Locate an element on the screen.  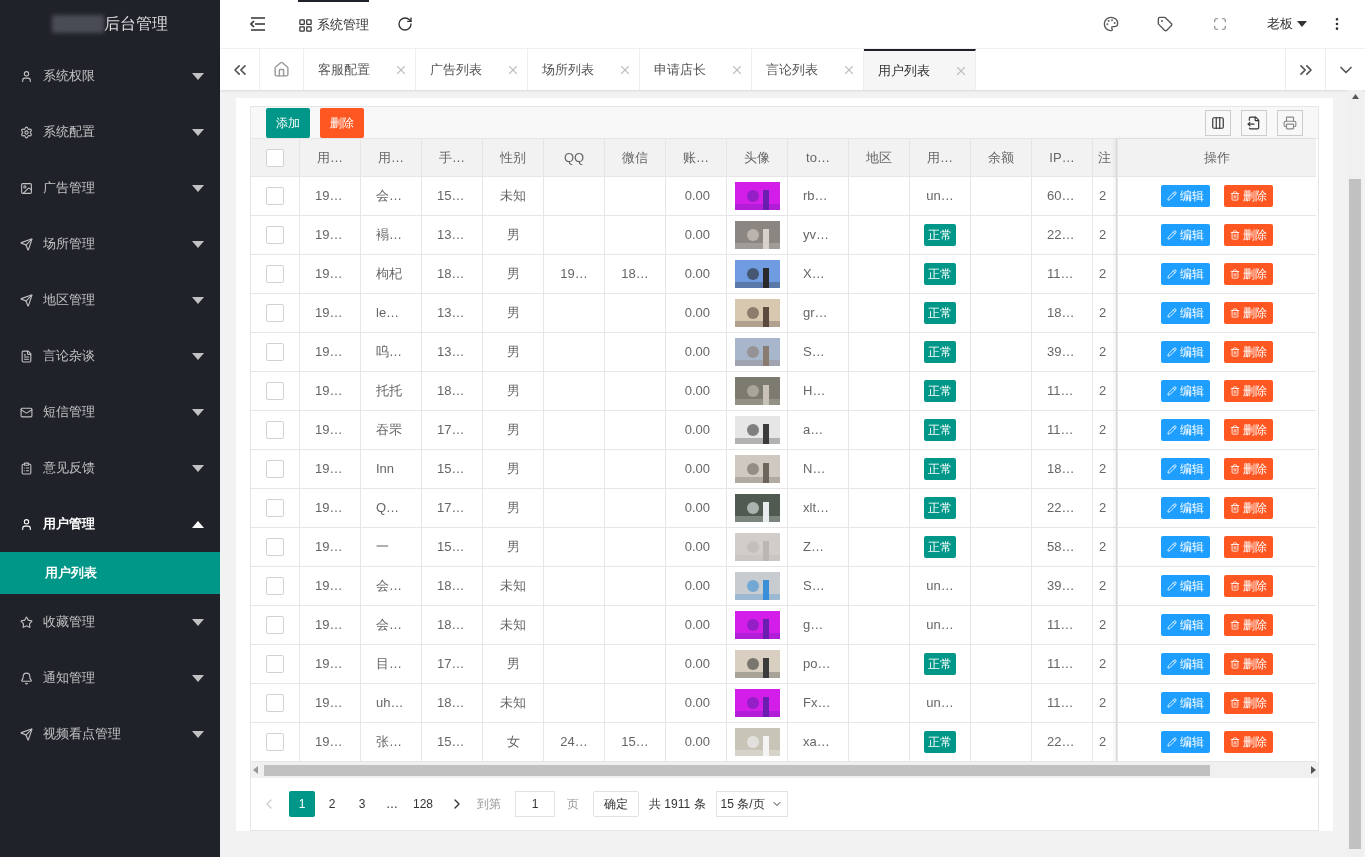
confirm-button: 确定 is located at coordinates (616, 804).